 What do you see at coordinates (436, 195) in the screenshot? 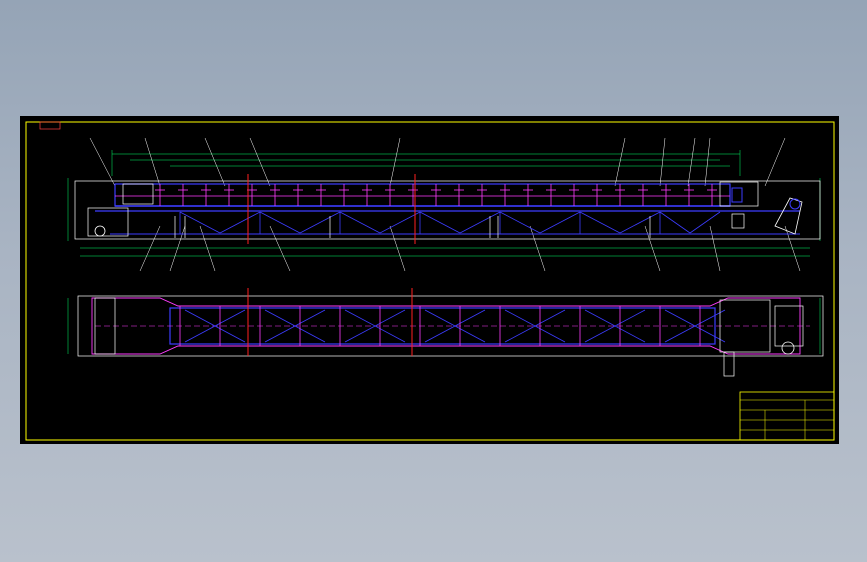
I see `idler-posts` at bounding box center [436, 195].